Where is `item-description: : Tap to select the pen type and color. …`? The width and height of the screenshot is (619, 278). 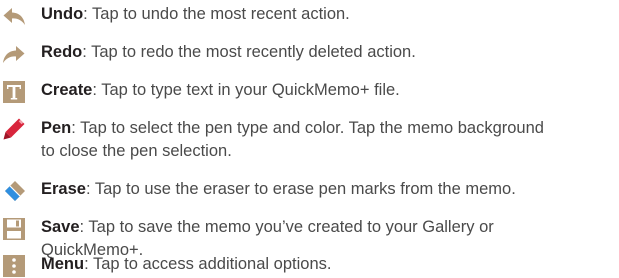
item-description: : Tap to select the pen type and color. … is located at coordinates (307, 128).